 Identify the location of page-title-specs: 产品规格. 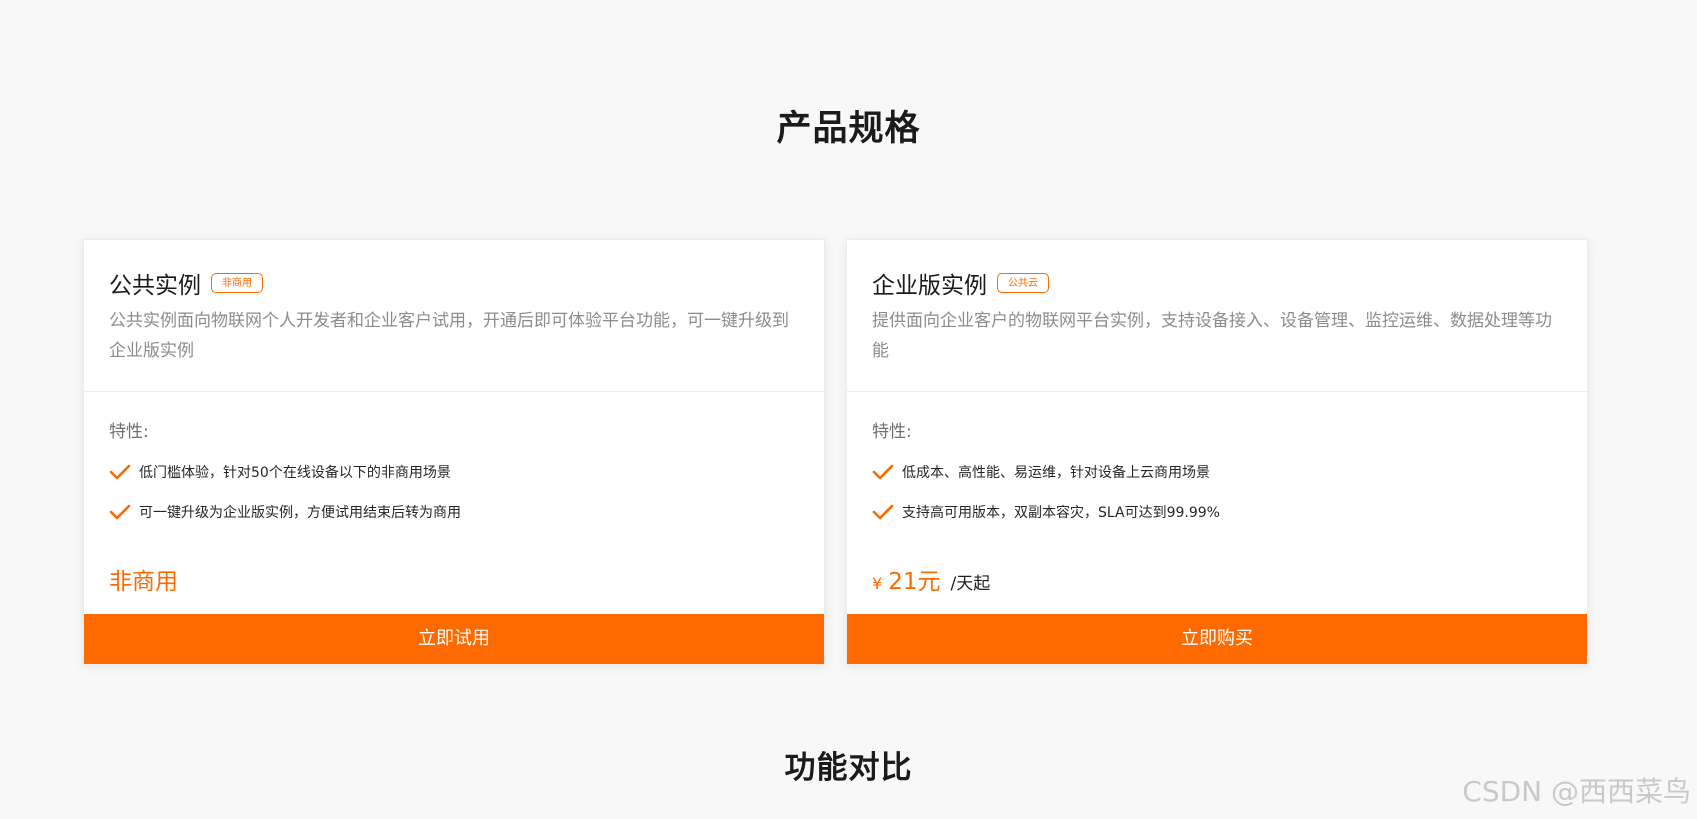
(848, 129).